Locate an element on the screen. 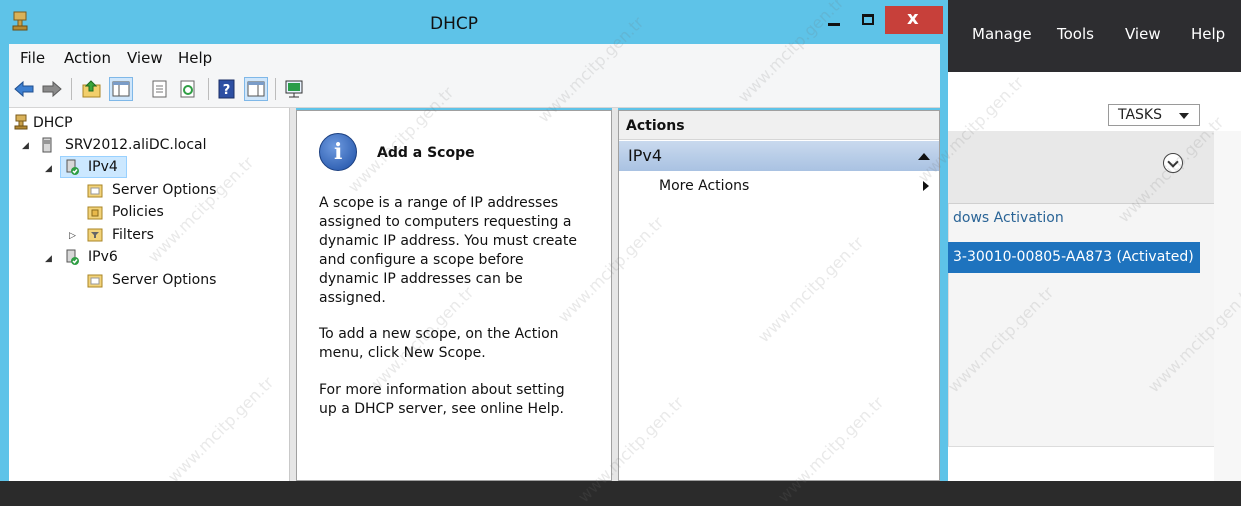 Image resolution: width=1241 pixels, height=506 pixels. ipv4-server-icon is located at coordinates (72, 167).